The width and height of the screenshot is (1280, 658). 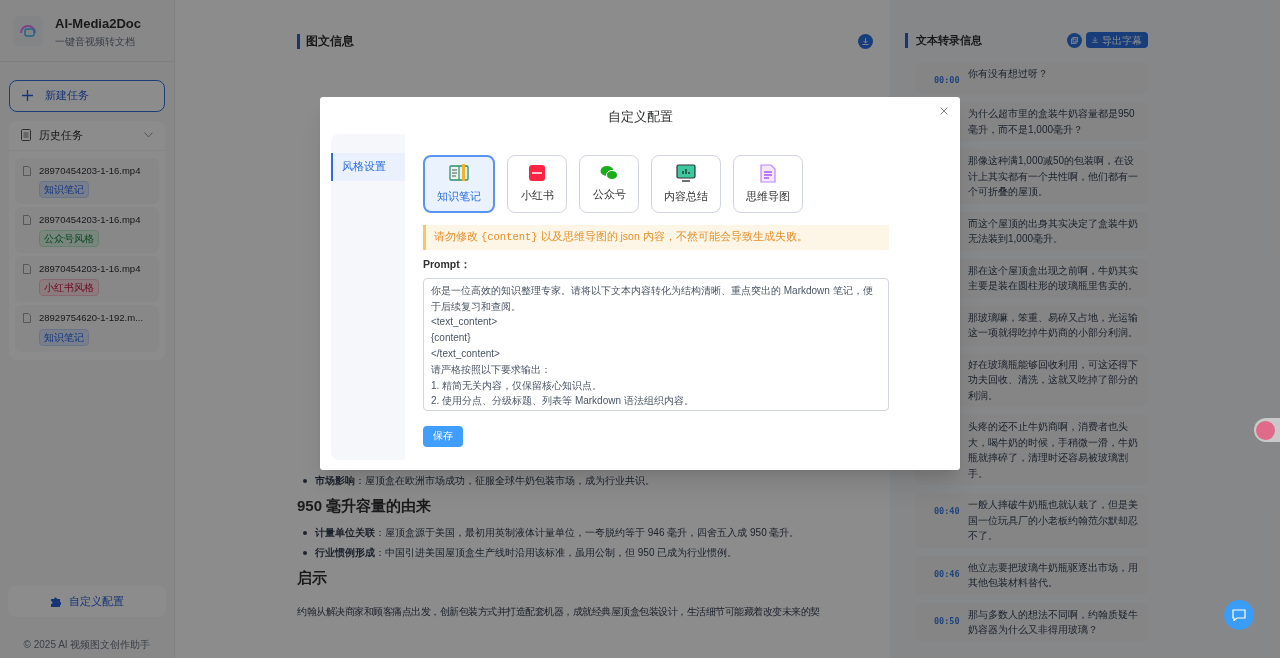 What do you see at coordinates (55, 601) in the screenshot?
I see `puzzle-icon` at bounding box center [55, 601].